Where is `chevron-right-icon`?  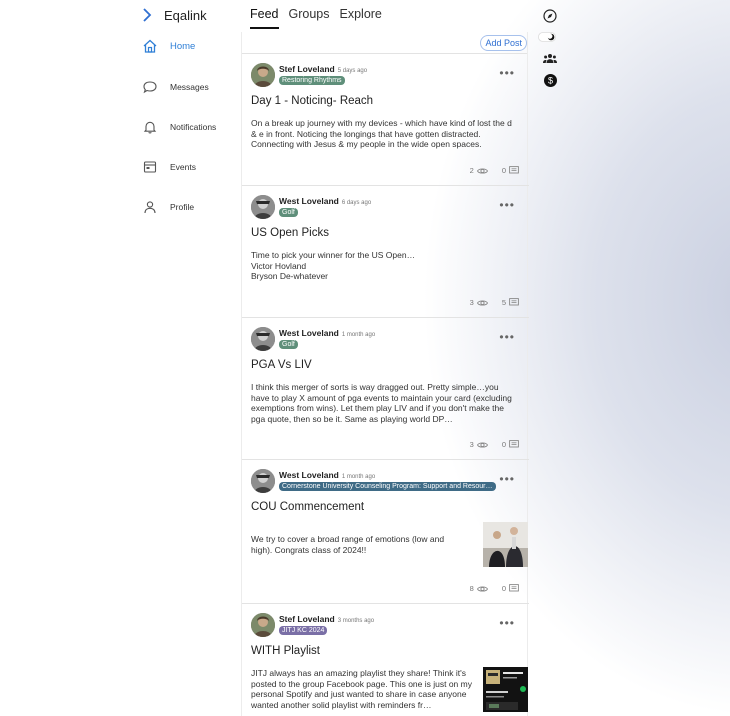 chevron-right-icon is located at coordinates (147, 15).